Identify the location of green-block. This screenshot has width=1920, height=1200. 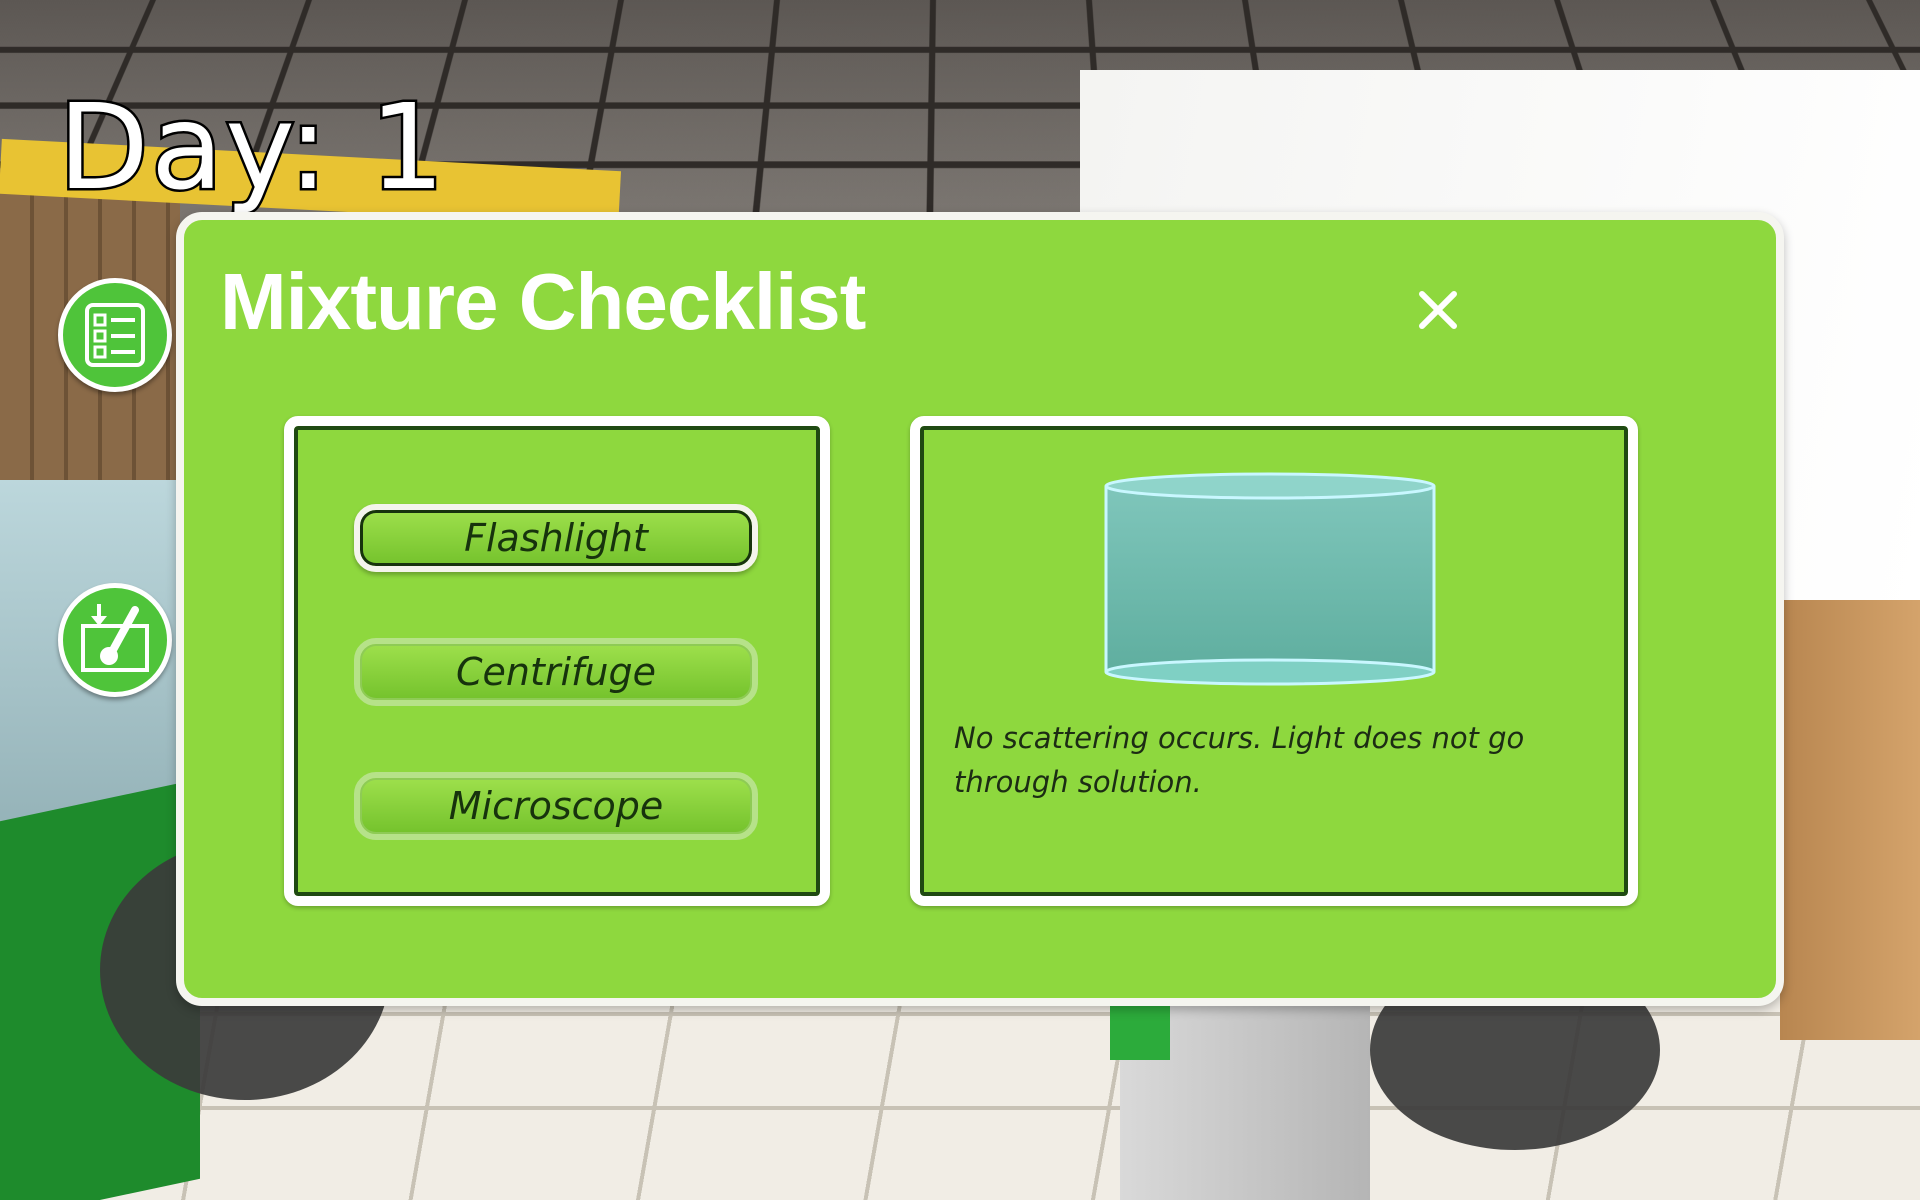
(1140, 1030).